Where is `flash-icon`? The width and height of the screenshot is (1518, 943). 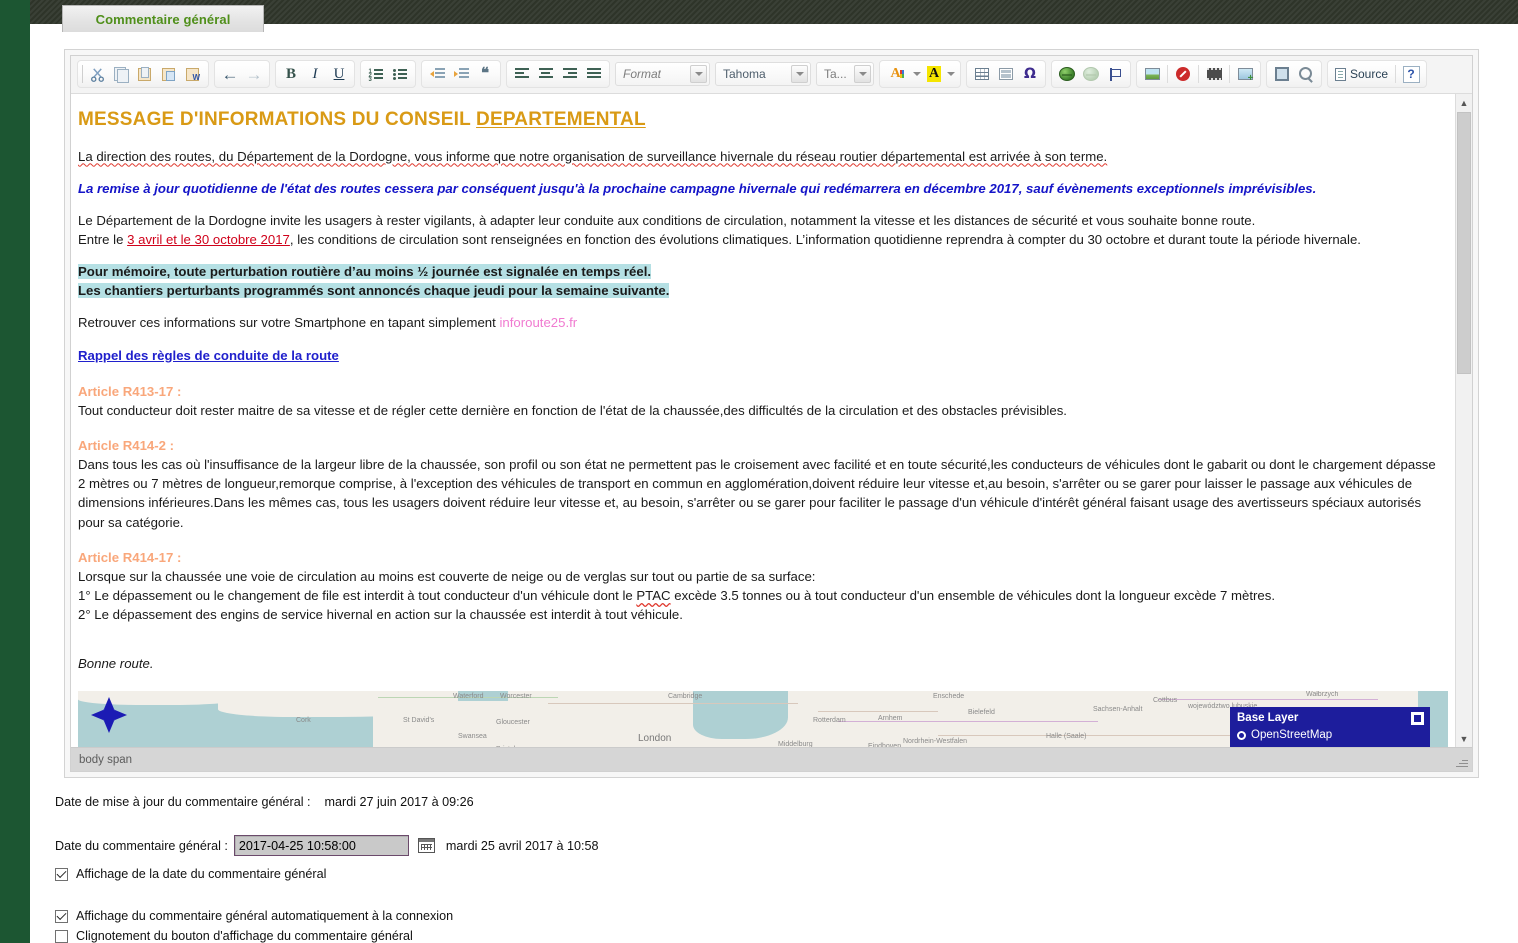 flash-icon is located at coordinates (1183, 74).